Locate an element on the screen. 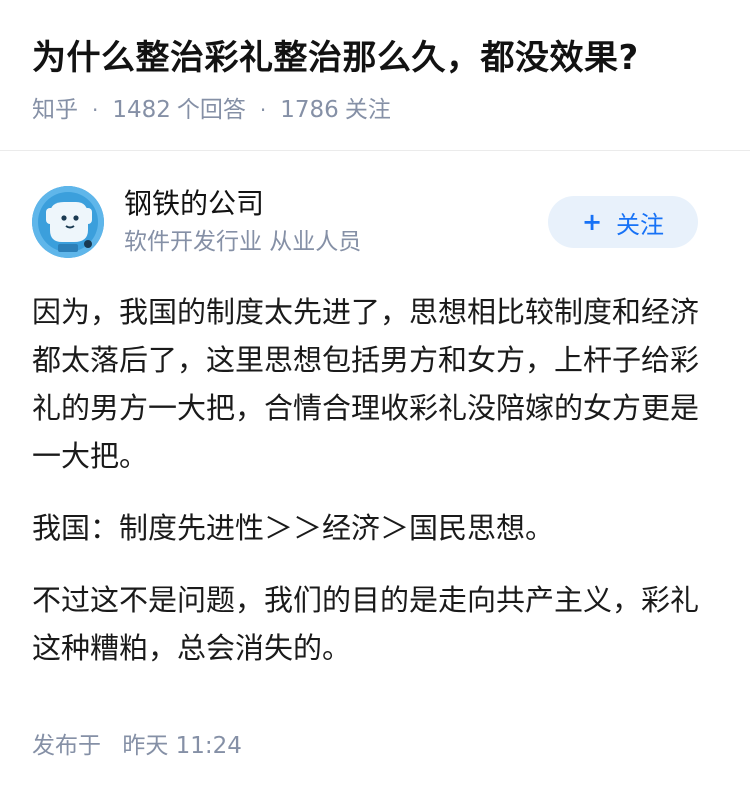 This screenshot has width=750, height=798. question-meta: 知乎 · 1482 个回答 · 1786 关注 is located at coordinates (211, 110).